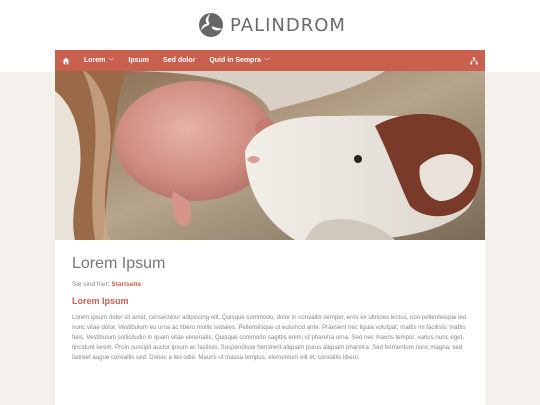 The width and height of the screenshot is (540, 405). What do you see at coordinates (235, 60) in the screenshot?
I see `nav-item-label: Quid in Sempra` at bounding box center [235, 60].